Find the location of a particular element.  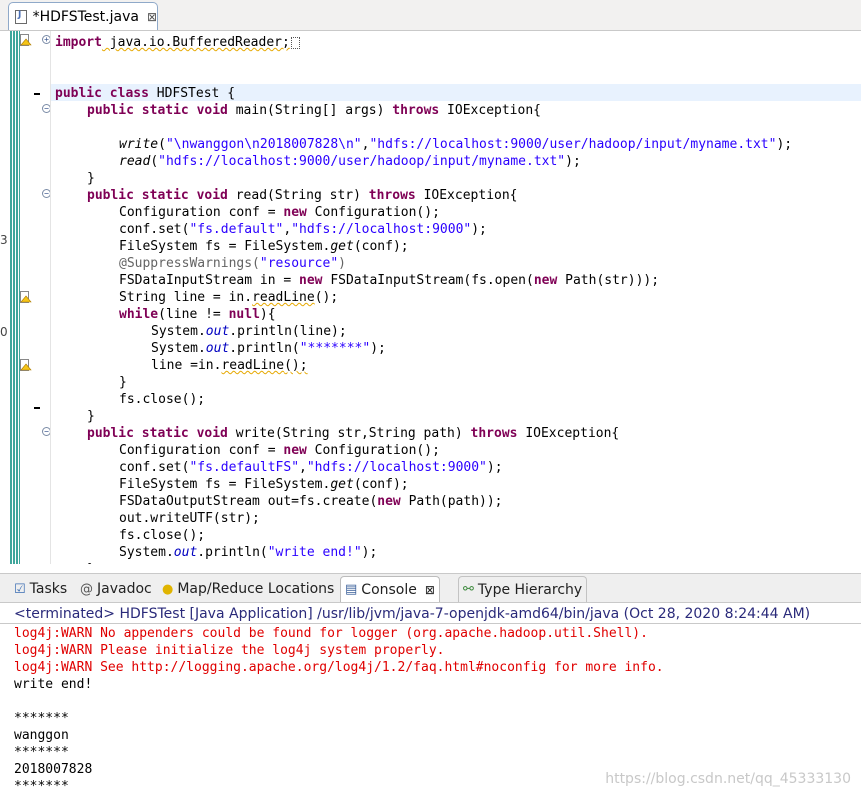

elephant-icon: ● is located at coordinates (168, 589).